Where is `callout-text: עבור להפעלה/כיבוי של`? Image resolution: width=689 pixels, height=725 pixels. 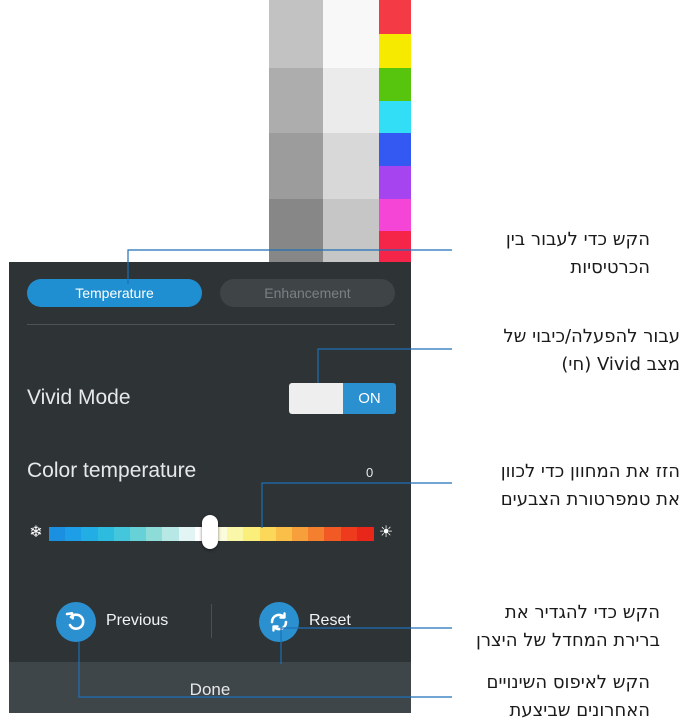 callout-text: עבור להפעלה/כיבוי של is located at coordinates (591, 336).